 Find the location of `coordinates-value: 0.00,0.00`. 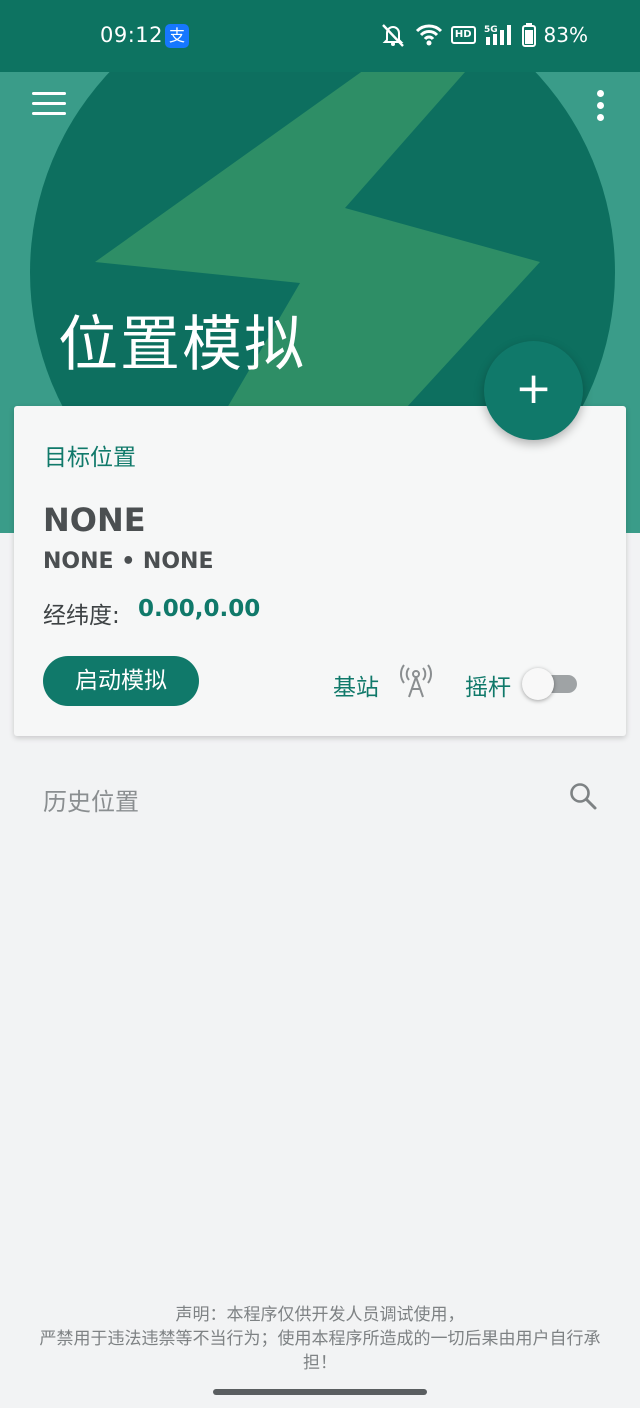

coordinates-value: 0.00,0.00 is located at coordinates (199, 609).